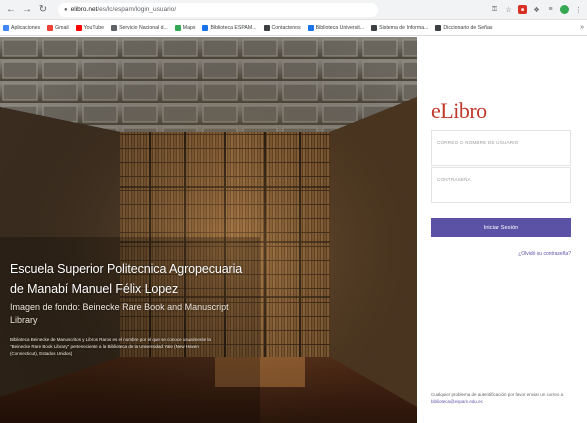 The image size is (587, 423). I want to click on more-bookmarks-icon: », so click(582, 27).